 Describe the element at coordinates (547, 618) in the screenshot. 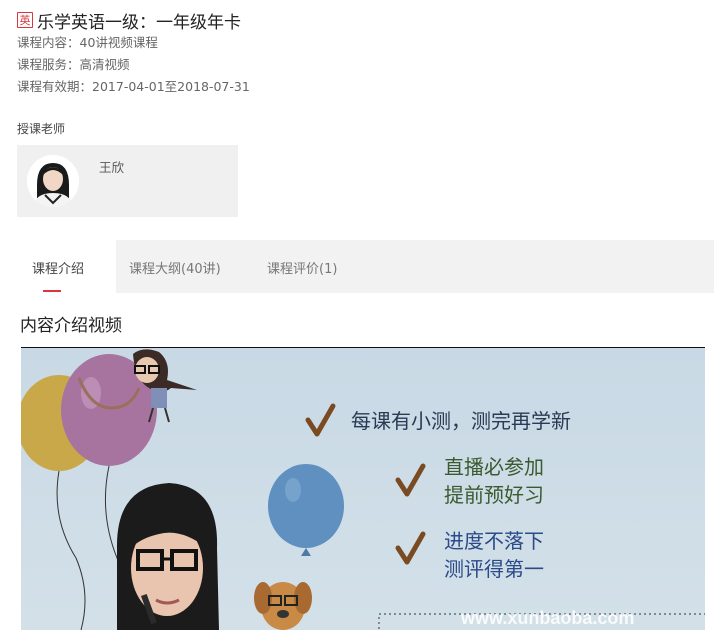

I see `watermark-text: www.xunbaoba.com` at that location.